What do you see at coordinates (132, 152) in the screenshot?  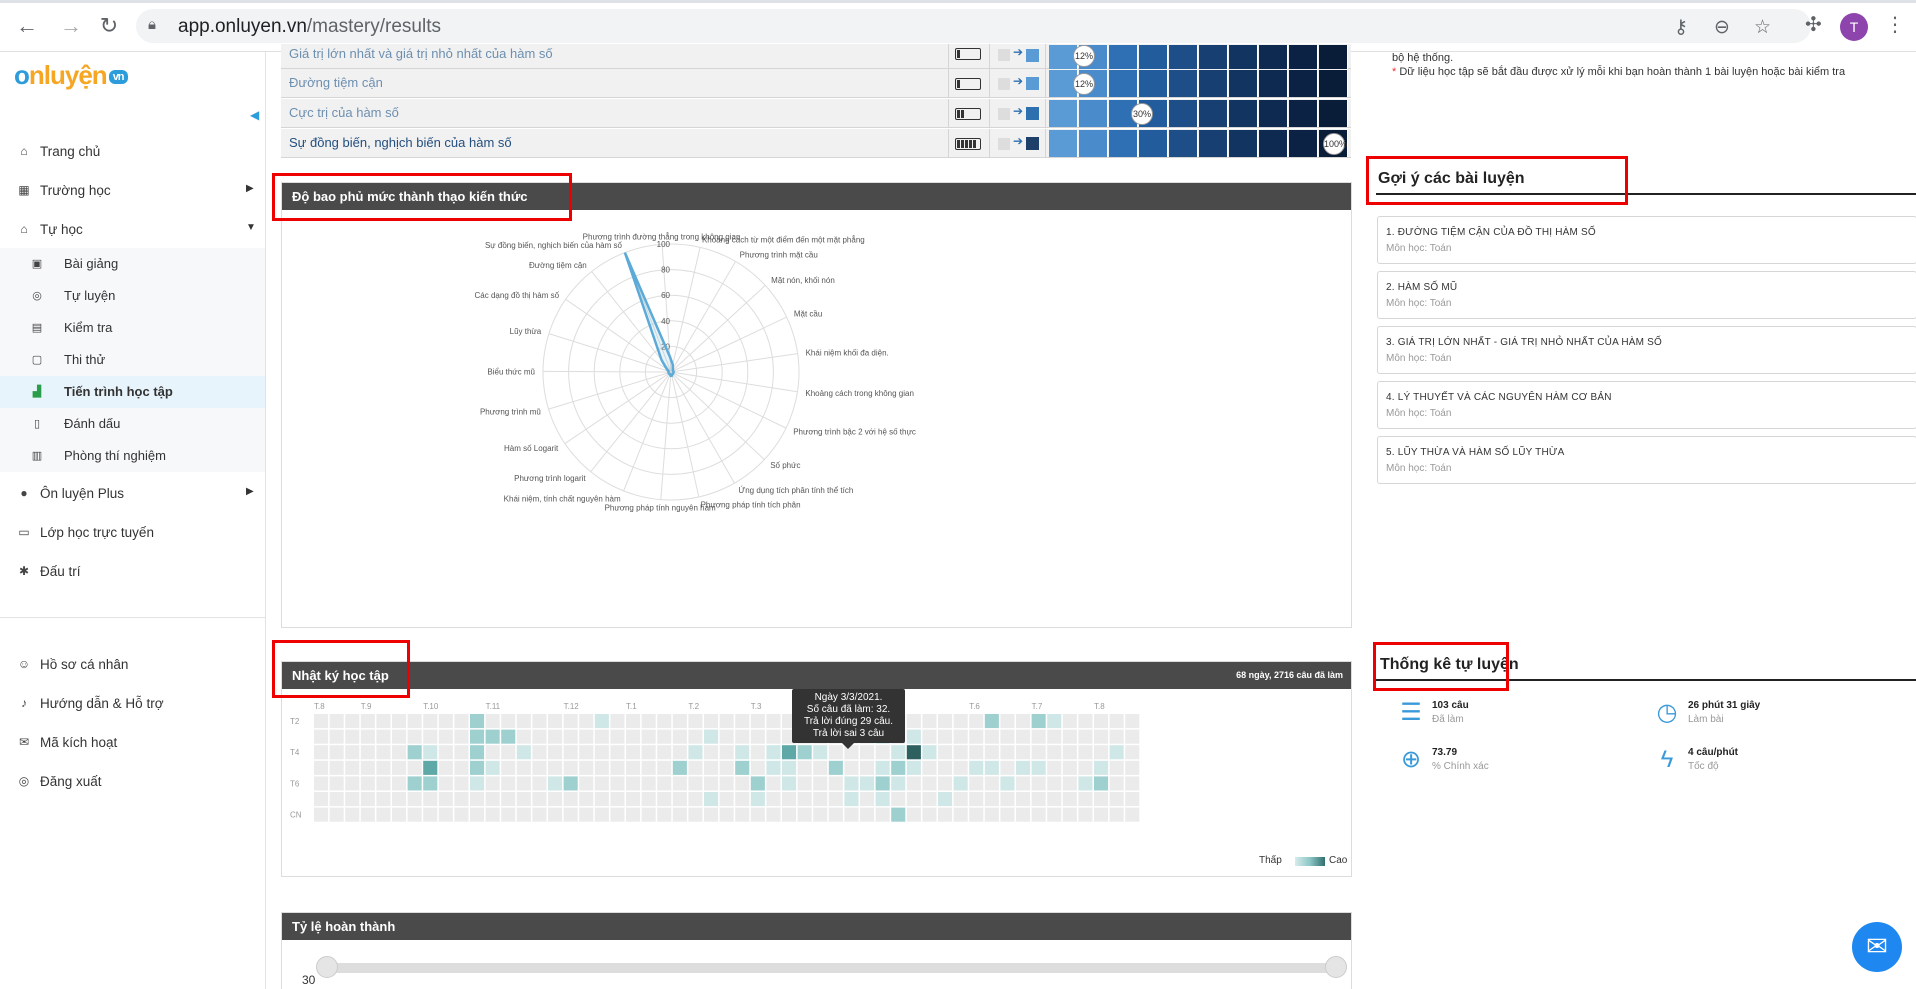 I see `sidebar-item-home: ⌂ Trang chủ` at bounding box center [132, 152].